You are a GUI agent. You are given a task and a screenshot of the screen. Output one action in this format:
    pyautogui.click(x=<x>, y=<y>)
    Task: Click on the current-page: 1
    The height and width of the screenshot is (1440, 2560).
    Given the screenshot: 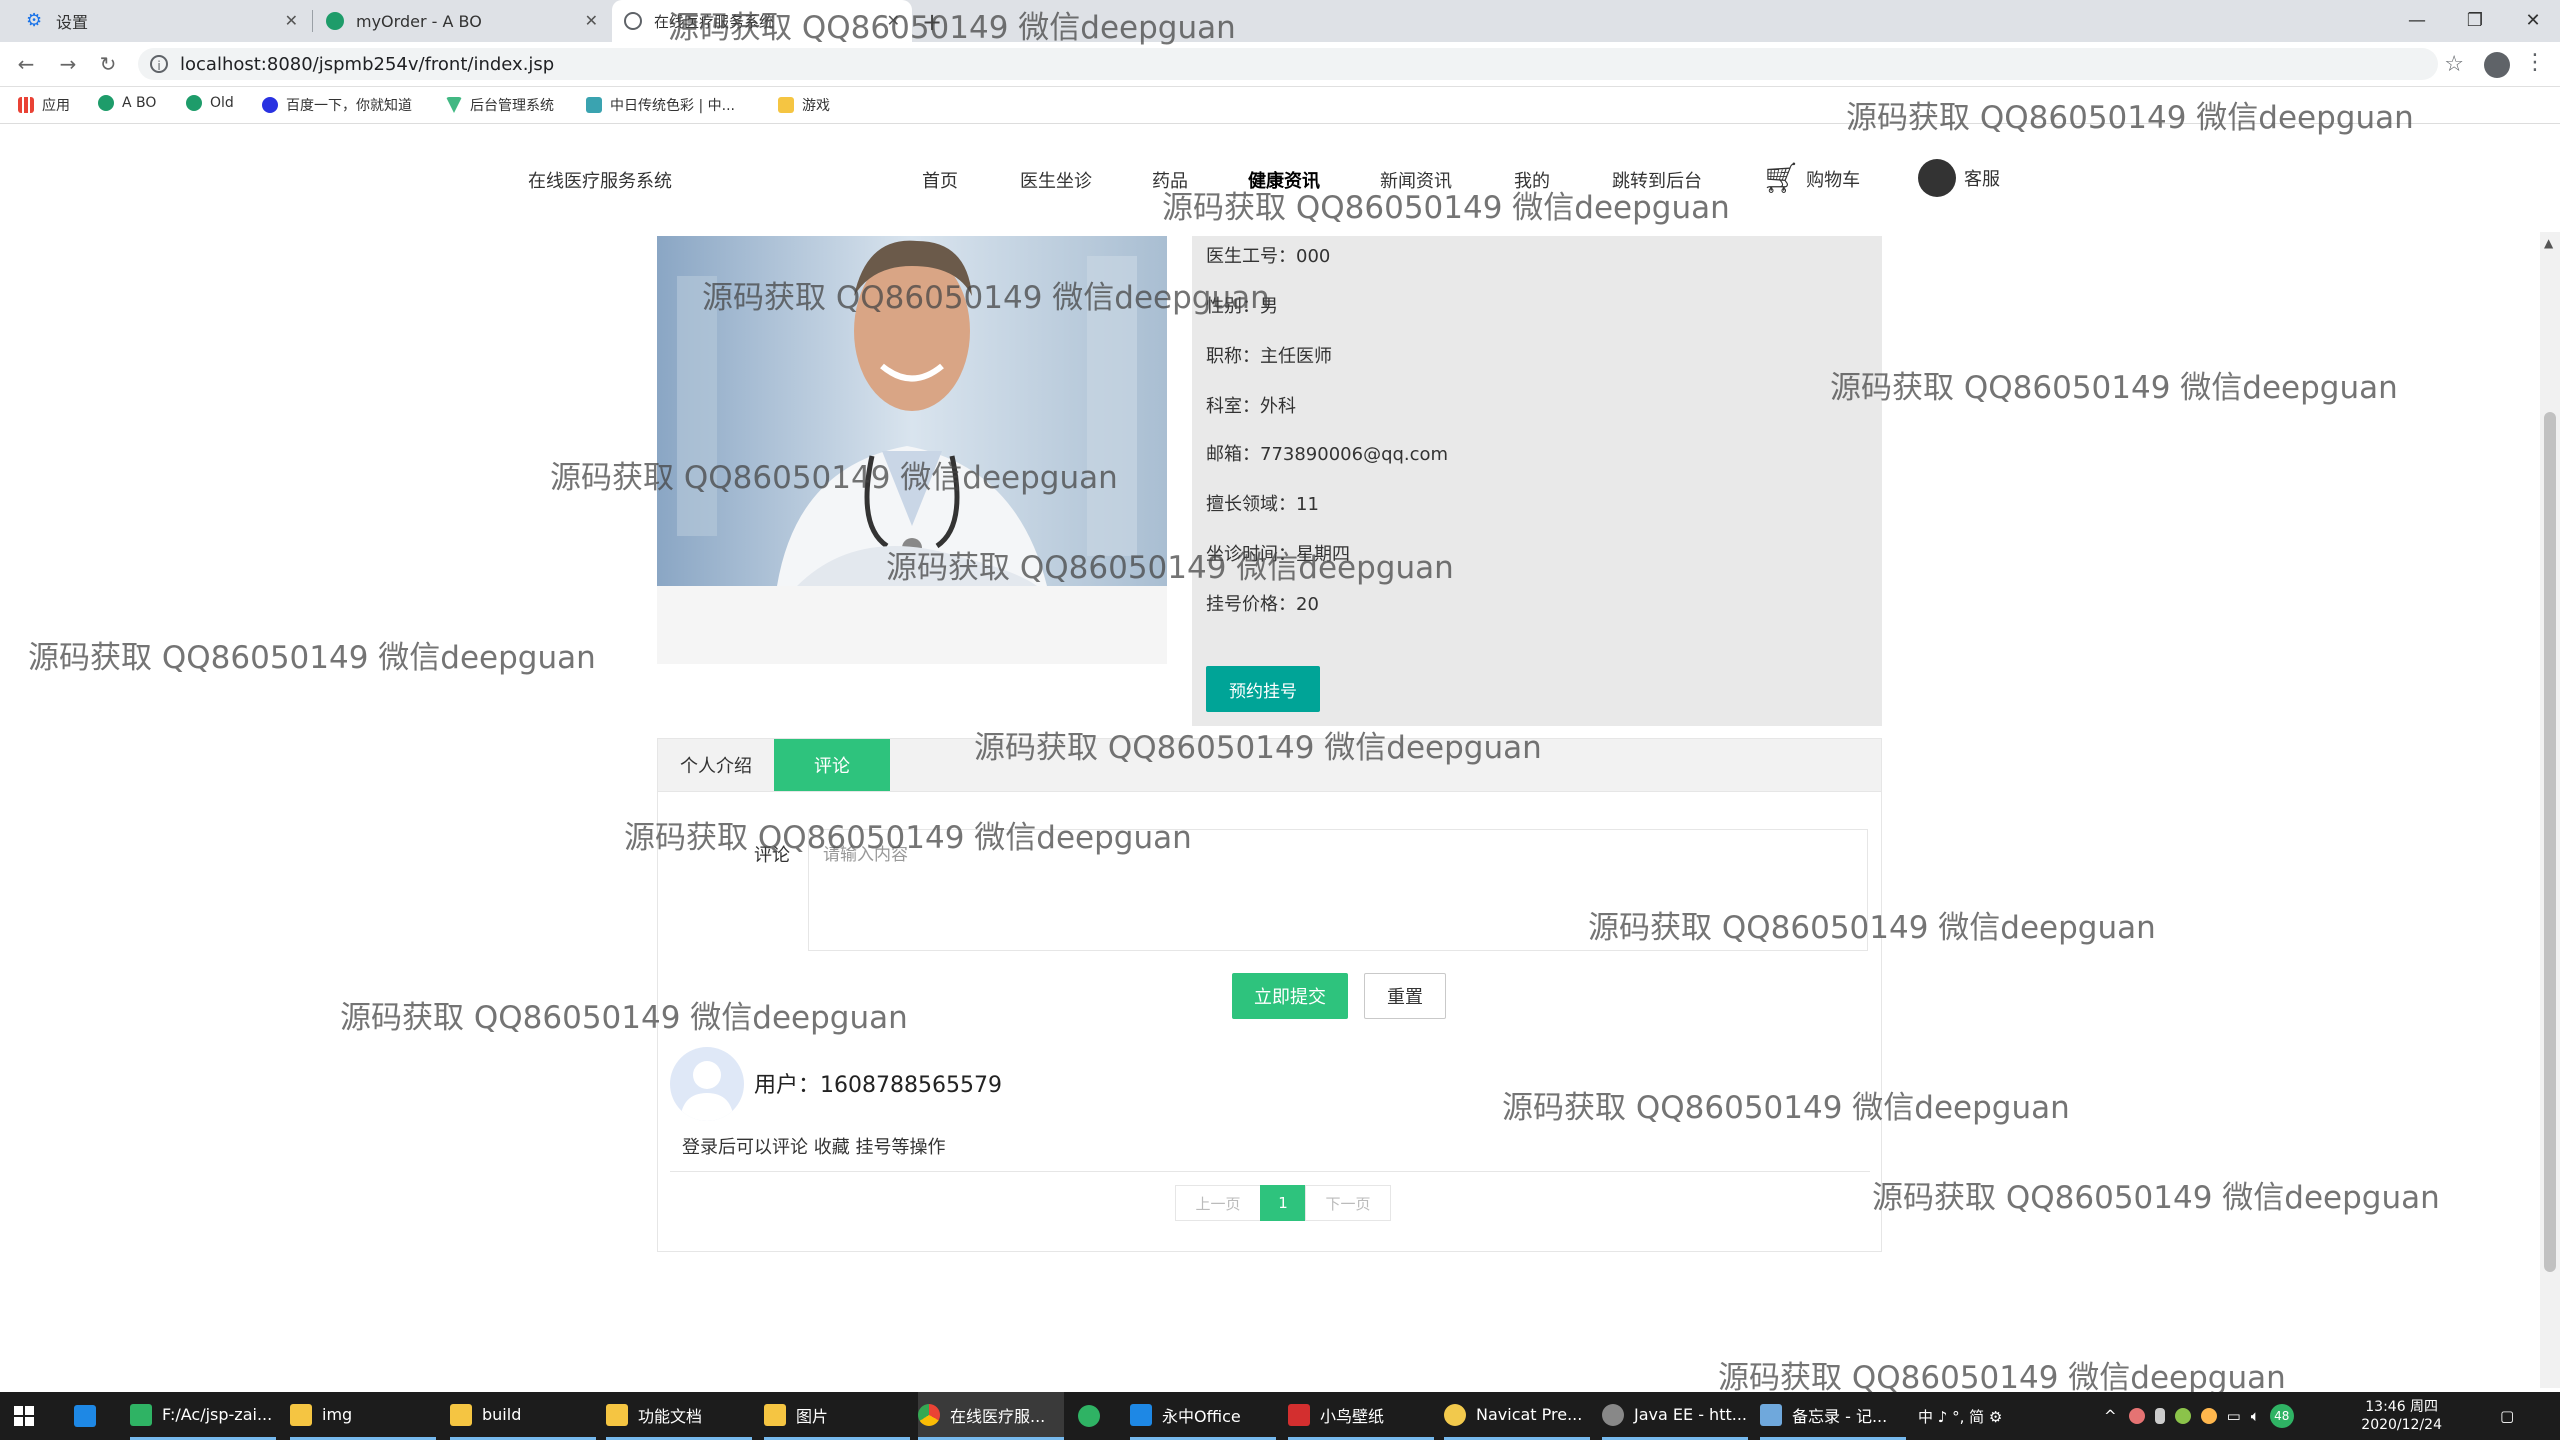 What is the action you would take?
    pyautogui.click(x=1283, y=1203)
    